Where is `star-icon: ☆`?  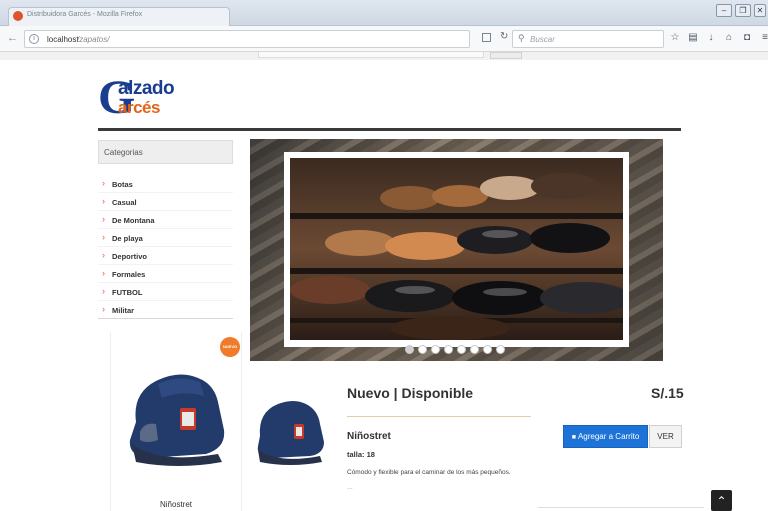
star-icon: ☆ is located at coordinates (675, 38).